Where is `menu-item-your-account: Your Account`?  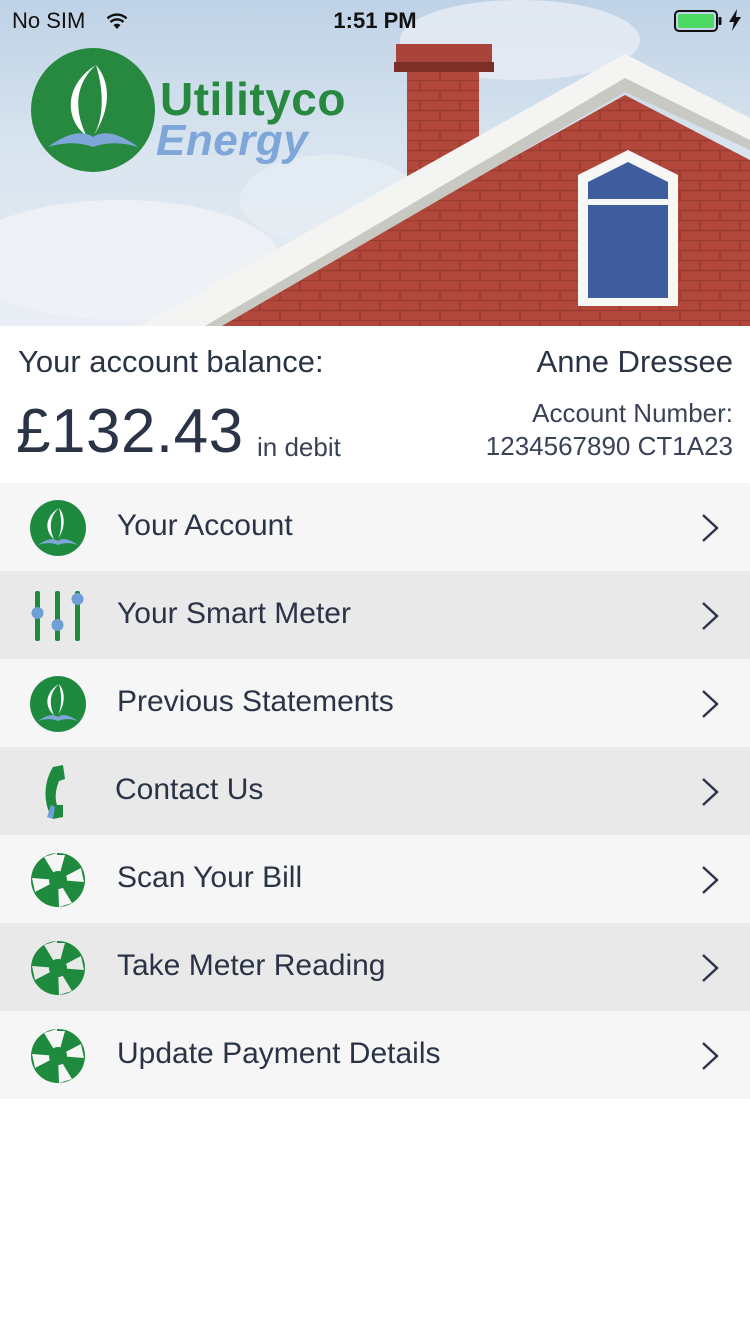
menu-item-your-account: Your Account is located at coordinates (375, 527).